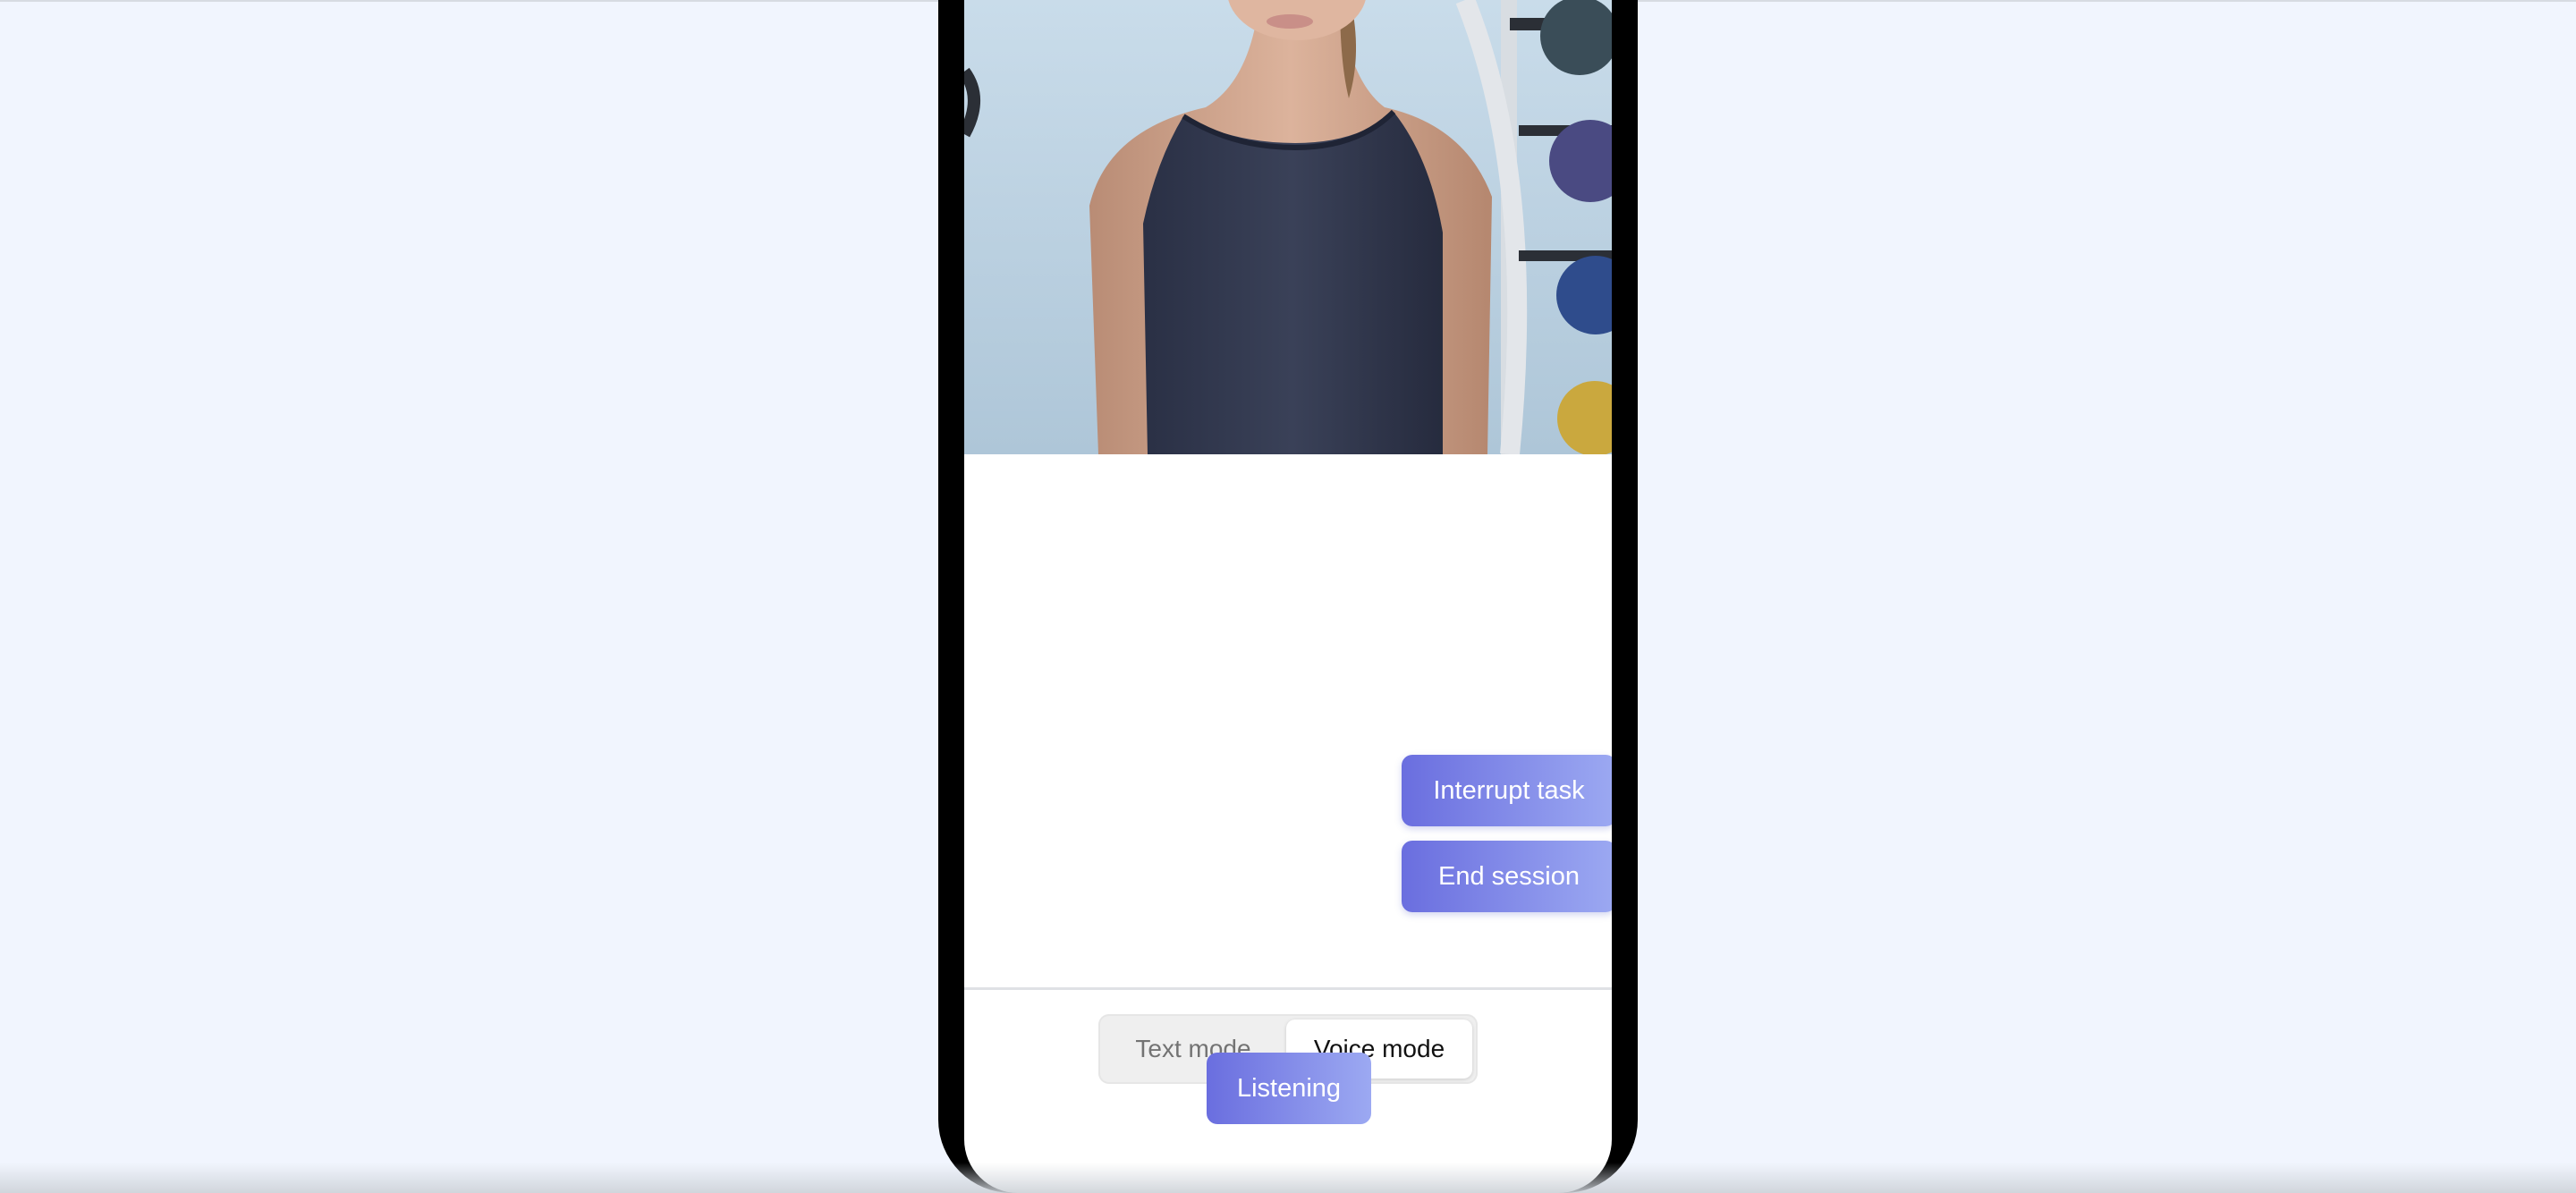  I want to click on divider, so click(1288, 988).